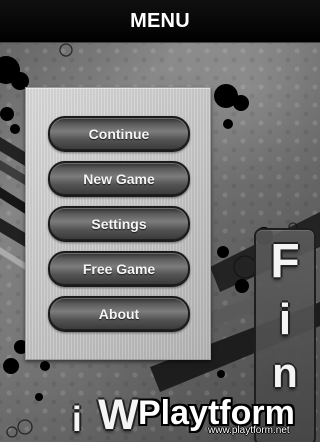  Describe the element at coordinates (119, 179) in the screenshot. I see `new-game-button: New Game` at that location.